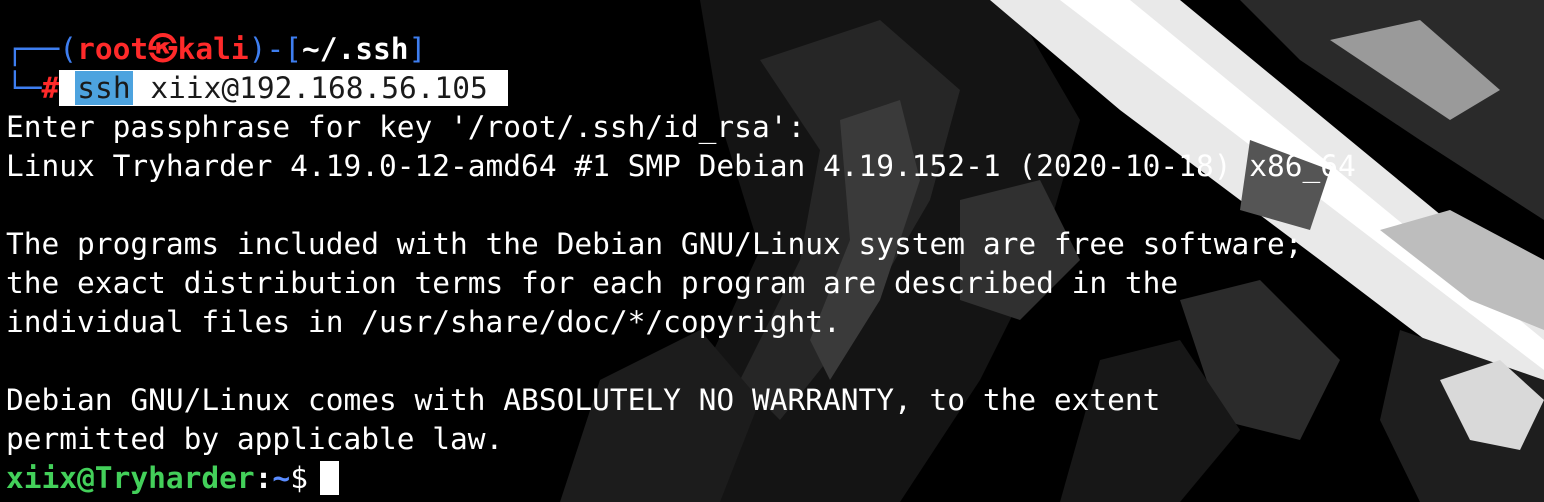 The width and height of the screenshot is (1544, 502). What do you see at coordinates (275, 49) in the screenshot?
I see `prompt-dash: -` at bounding box center [275, 49].